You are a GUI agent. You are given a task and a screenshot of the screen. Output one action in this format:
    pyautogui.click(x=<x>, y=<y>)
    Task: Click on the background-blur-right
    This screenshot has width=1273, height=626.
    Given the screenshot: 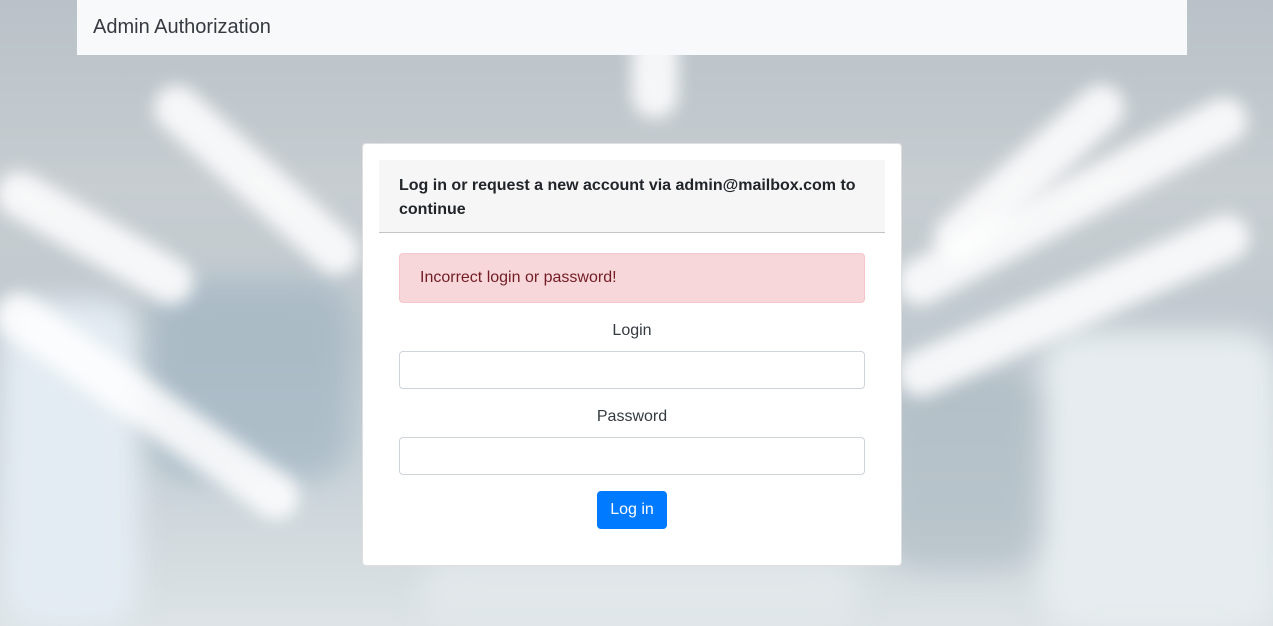 What is the action you would take?
    pyautogui.click(x=1156, y=478)
    